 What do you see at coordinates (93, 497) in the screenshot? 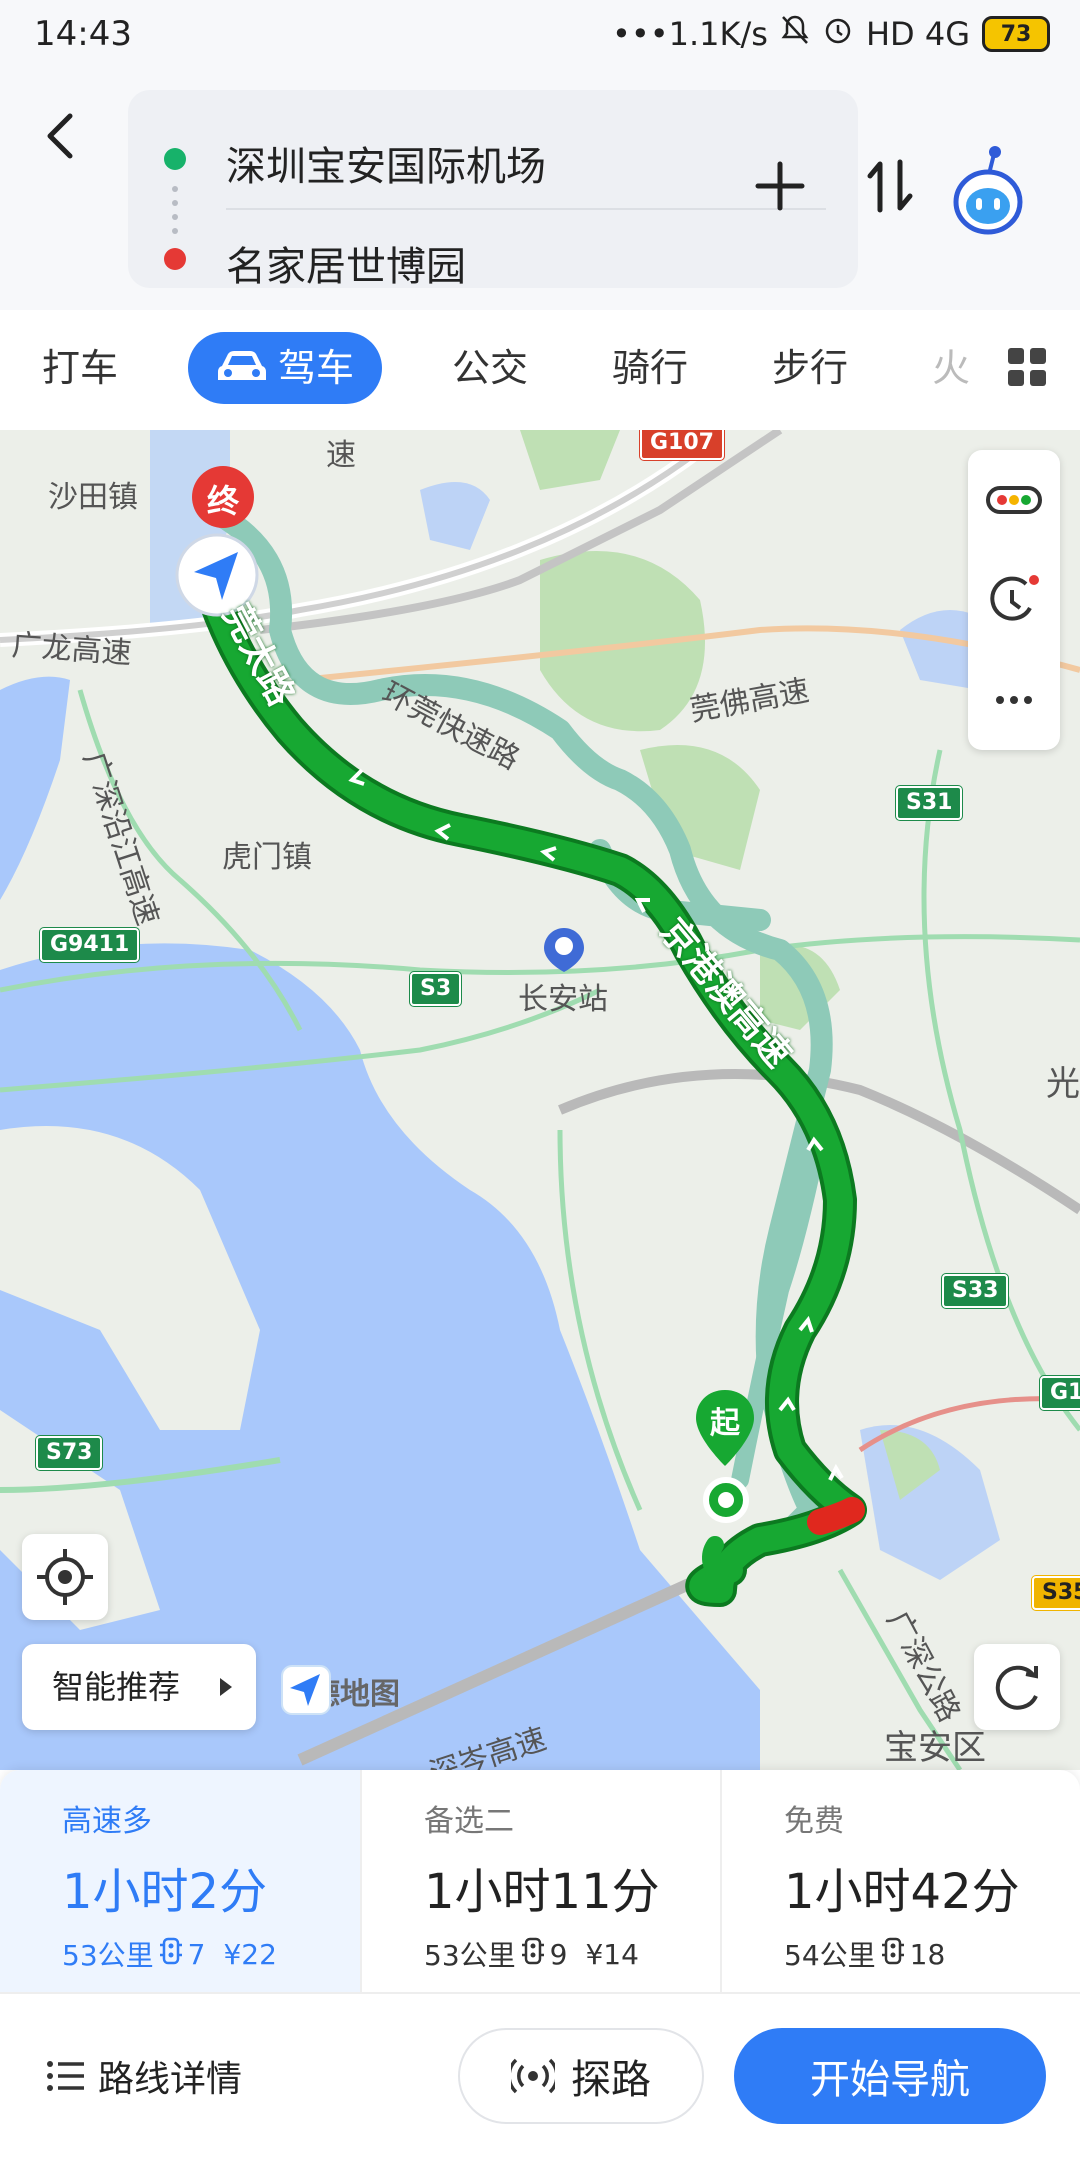
I see `place-label: 沙田镇` at bounding box center [93, 497].